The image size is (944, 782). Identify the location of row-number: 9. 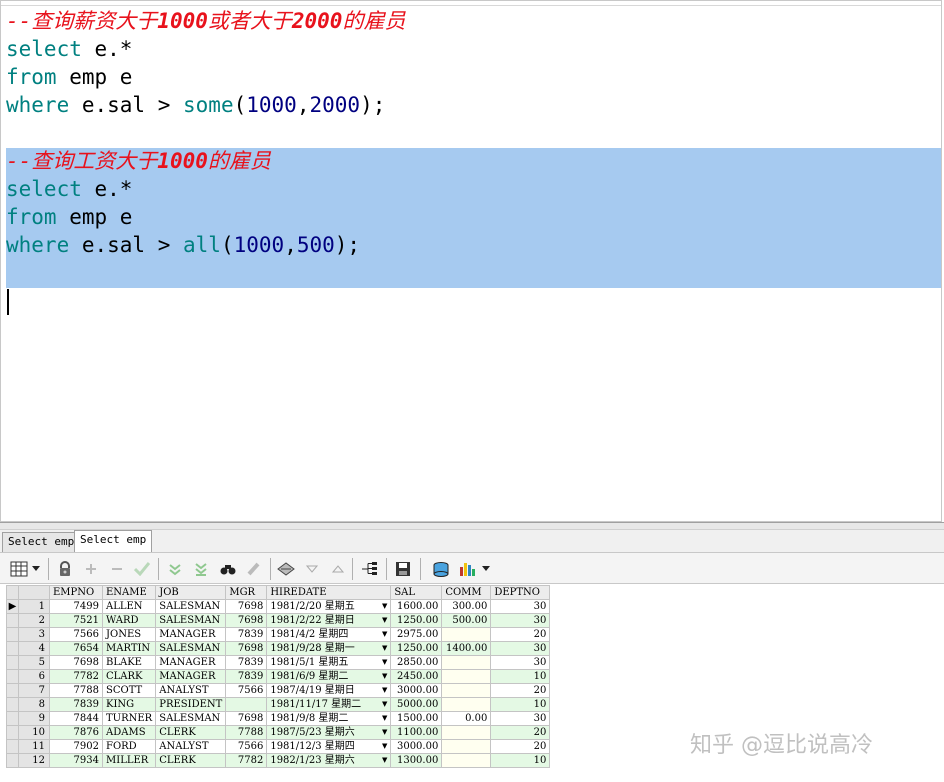
(34, 718).